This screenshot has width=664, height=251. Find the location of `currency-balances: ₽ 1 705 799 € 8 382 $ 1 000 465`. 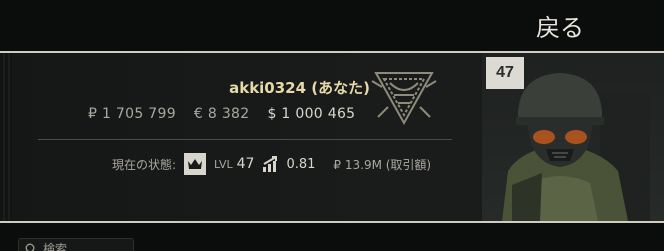

currency-balances: ₽ 1 705 799 € 8 382 $ 1 000 465 is located at coordinates (221, 114).